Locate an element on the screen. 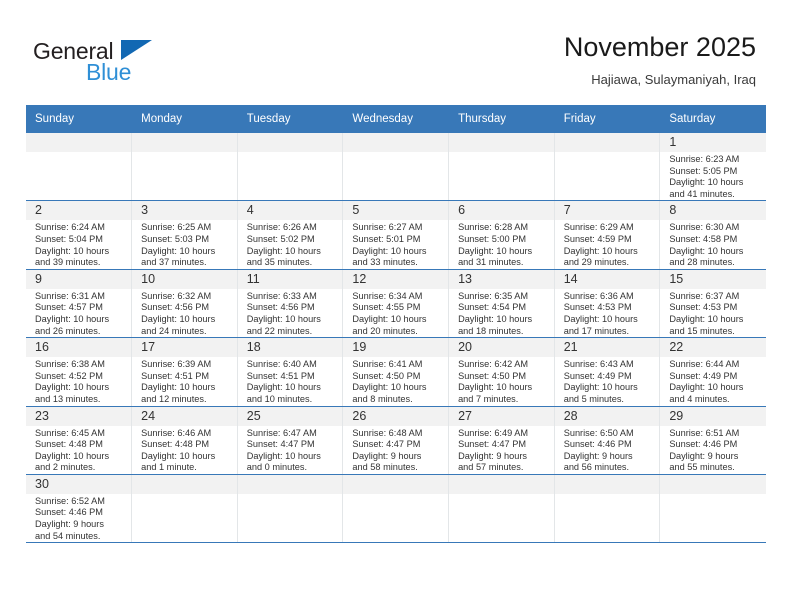 The height and width of the screenshot is (612, 792). sunrise-text: Sunrise: 6:42 AM is located at coordinates (493, 364).